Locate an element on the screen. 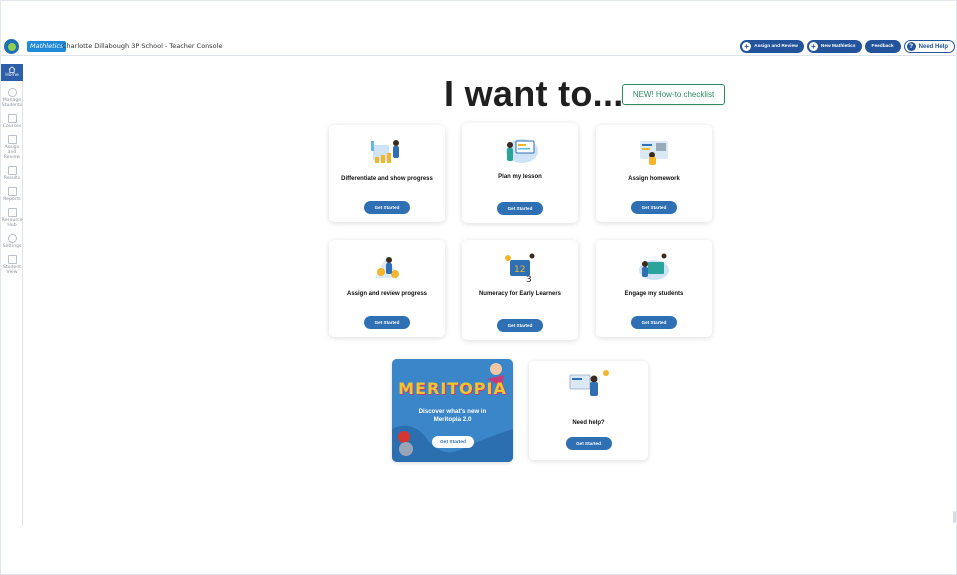  card-assign-review-progress: Assign and review progress Get Started is located at coordinates (387, 288).